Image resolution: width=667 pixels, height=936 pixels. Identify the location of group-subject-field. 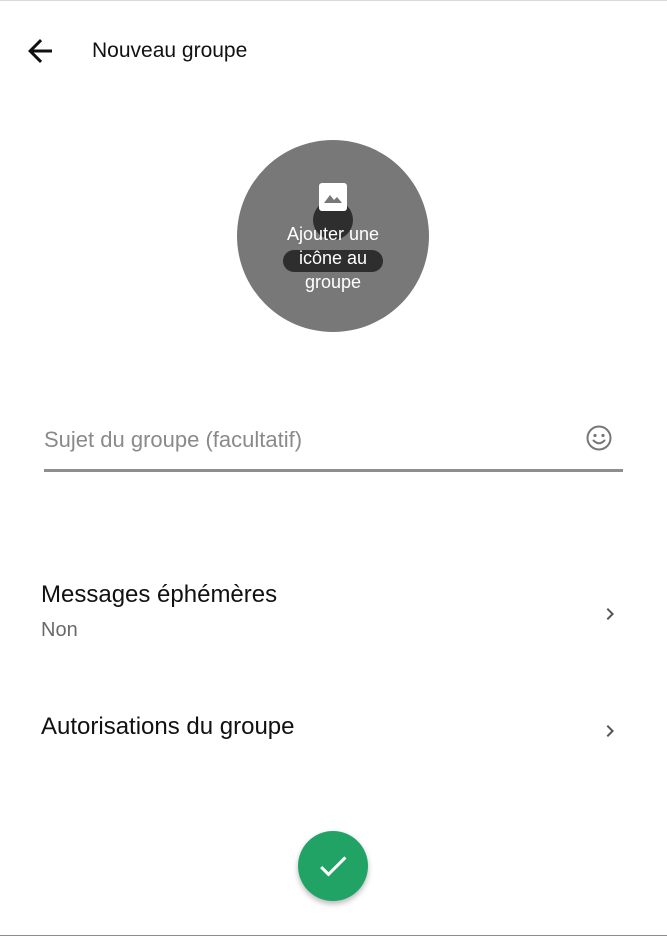
(333, 443).